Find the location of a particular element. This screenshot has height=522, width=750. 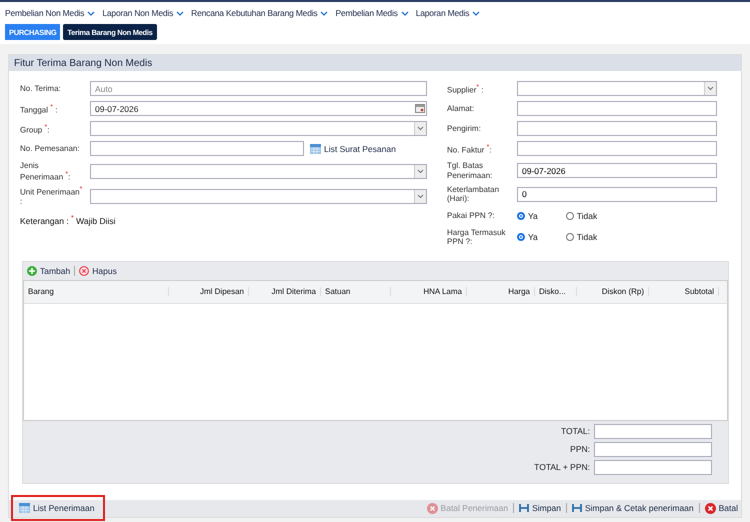

action-button: Simpan & Cetak penerimaan is located at coordinates (633, 508).